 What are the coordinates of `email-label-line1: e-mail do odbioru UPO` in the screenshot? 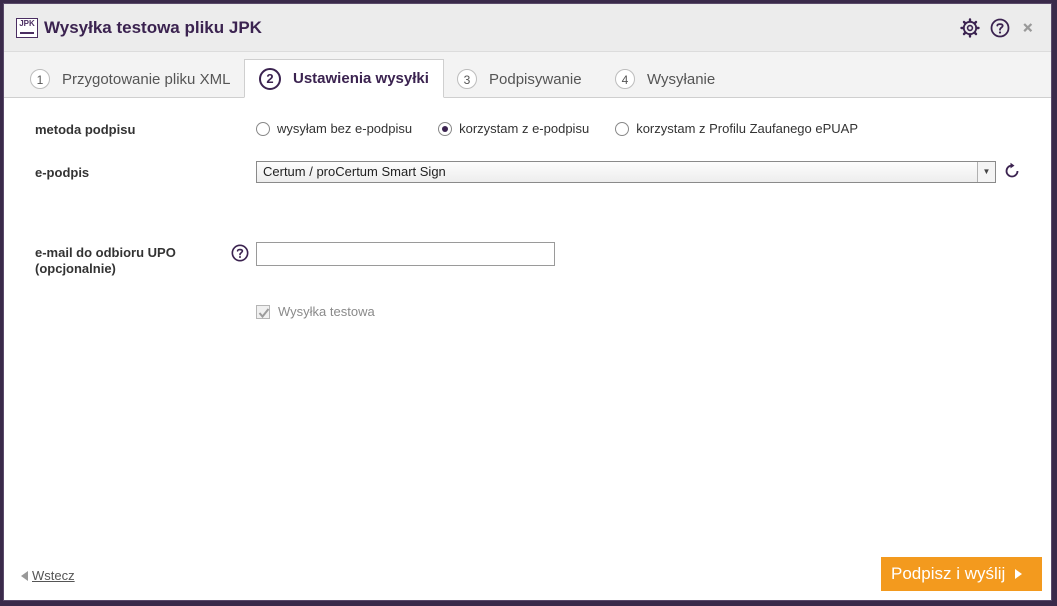 It's located at (105, 252).